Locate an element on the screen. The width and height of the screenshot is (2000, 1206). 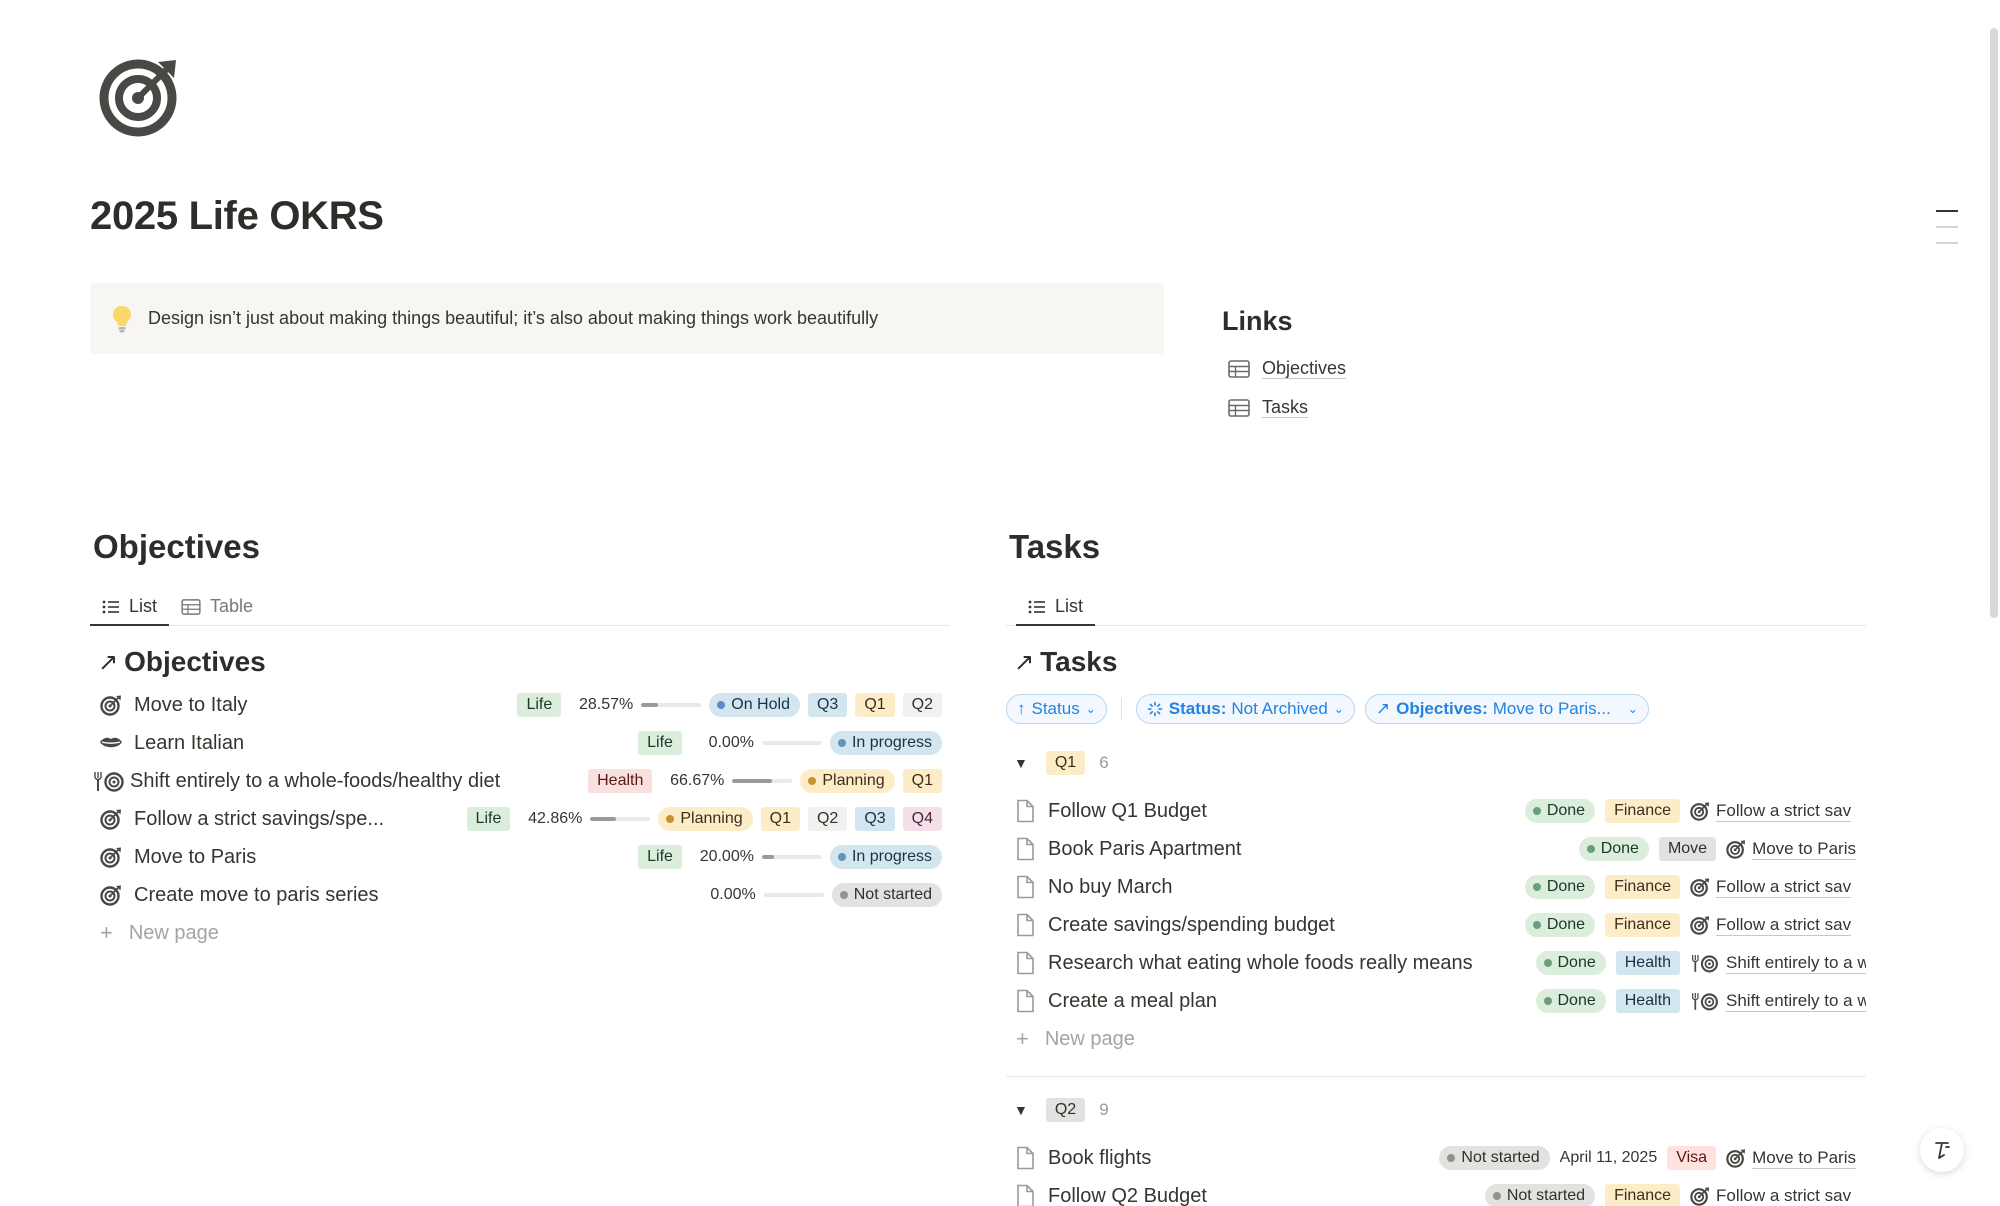
status-badge: Planning is located at coordinates (847, 781).